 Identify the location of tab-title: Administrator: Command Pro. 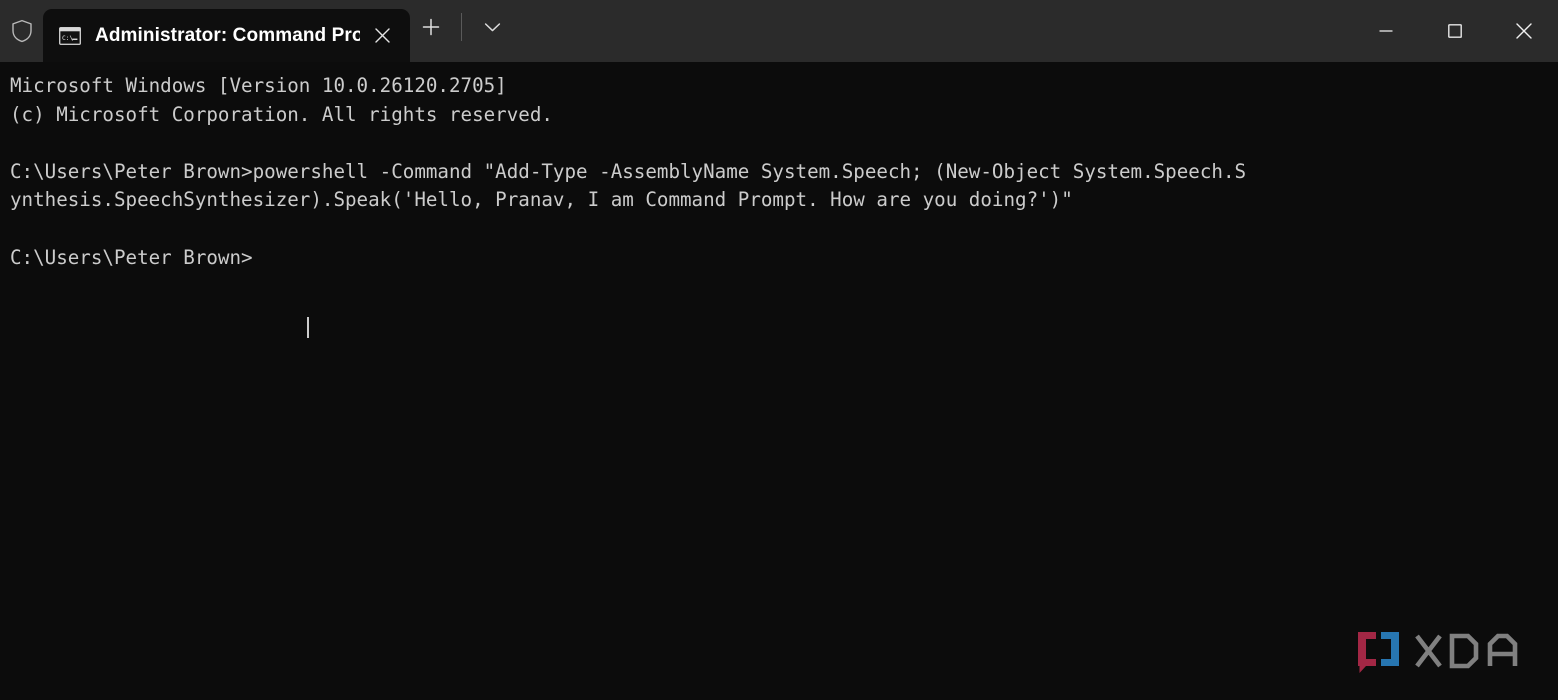
(227, 35).